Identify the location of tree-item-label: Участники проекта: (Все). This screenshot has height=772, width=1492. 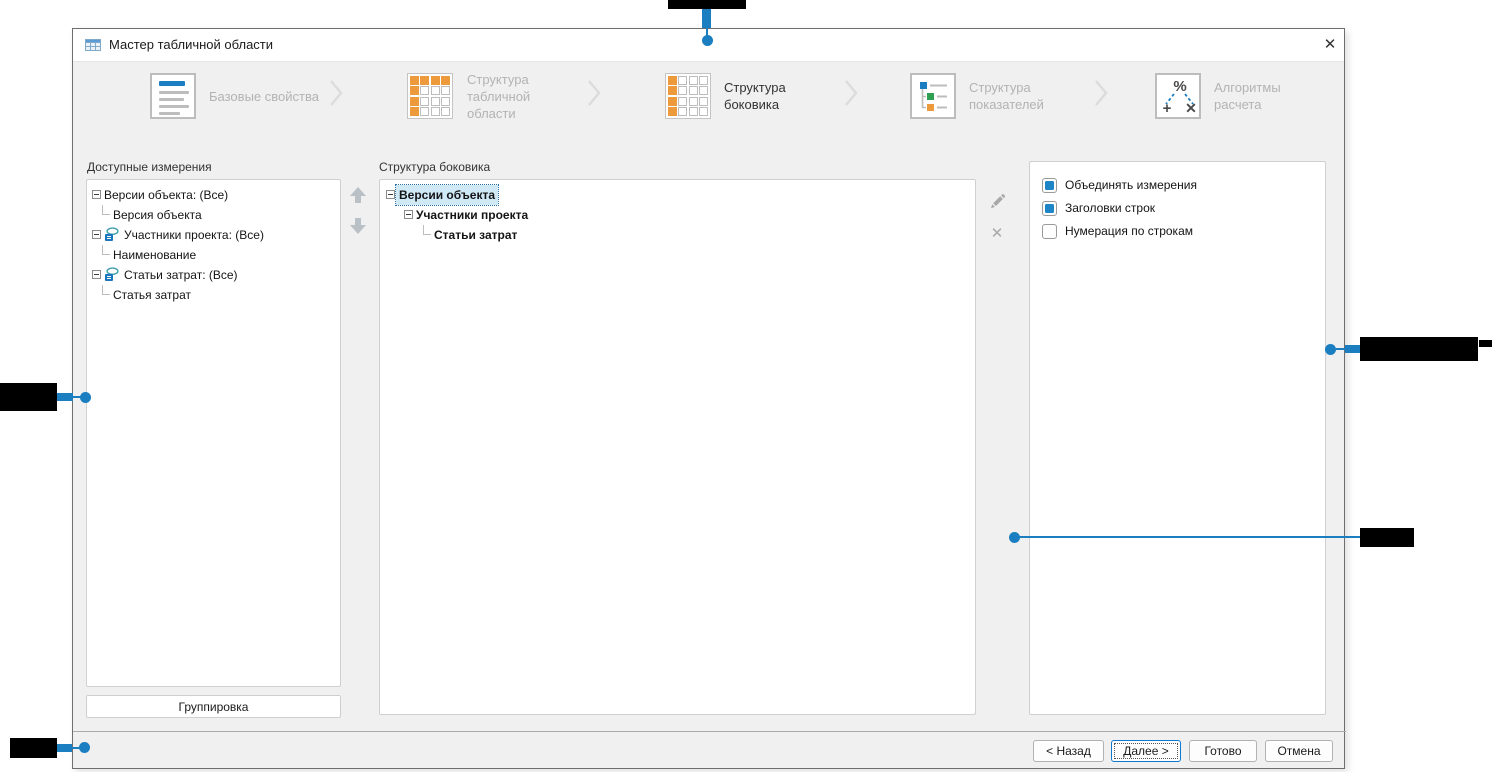
(194, 235).